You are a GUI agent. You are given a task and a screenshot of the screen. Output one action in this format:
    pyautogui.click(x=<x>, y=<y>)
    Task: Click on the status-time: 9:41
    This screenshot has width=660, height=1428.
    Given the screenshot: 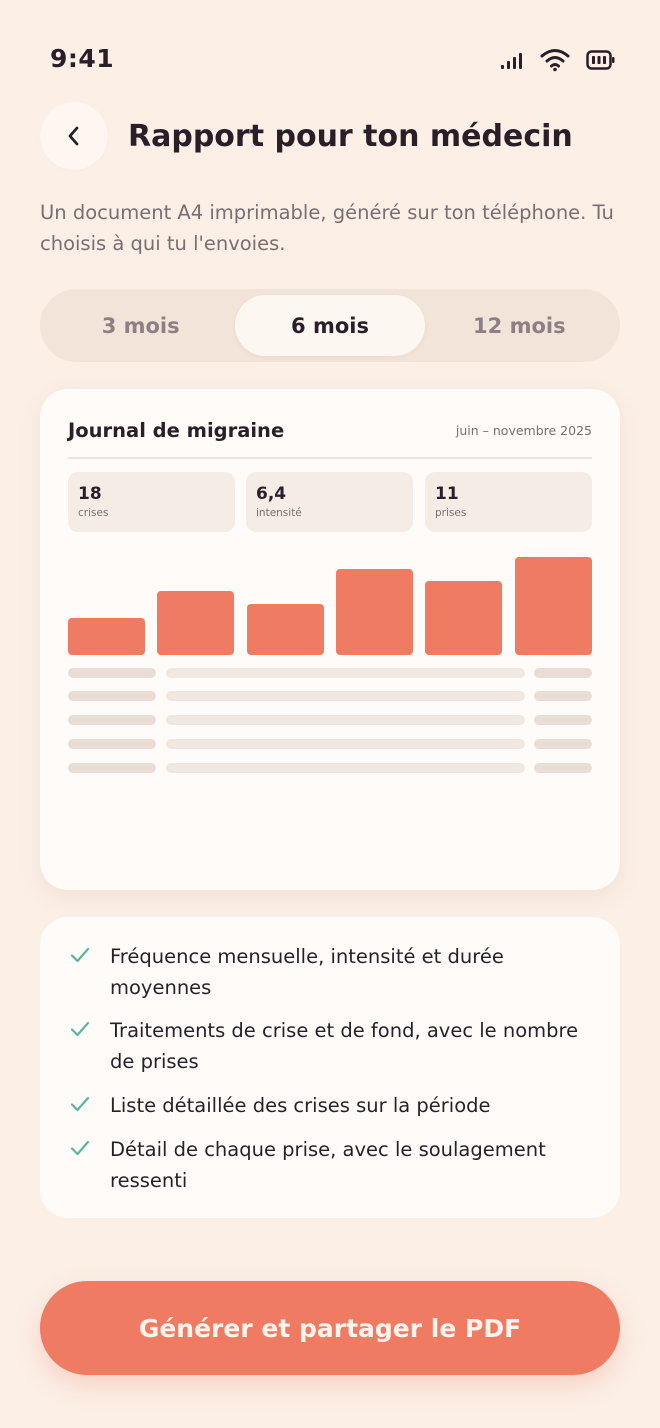 What is the action you would take?
    pyautogui.click(x=82, y=58)
    